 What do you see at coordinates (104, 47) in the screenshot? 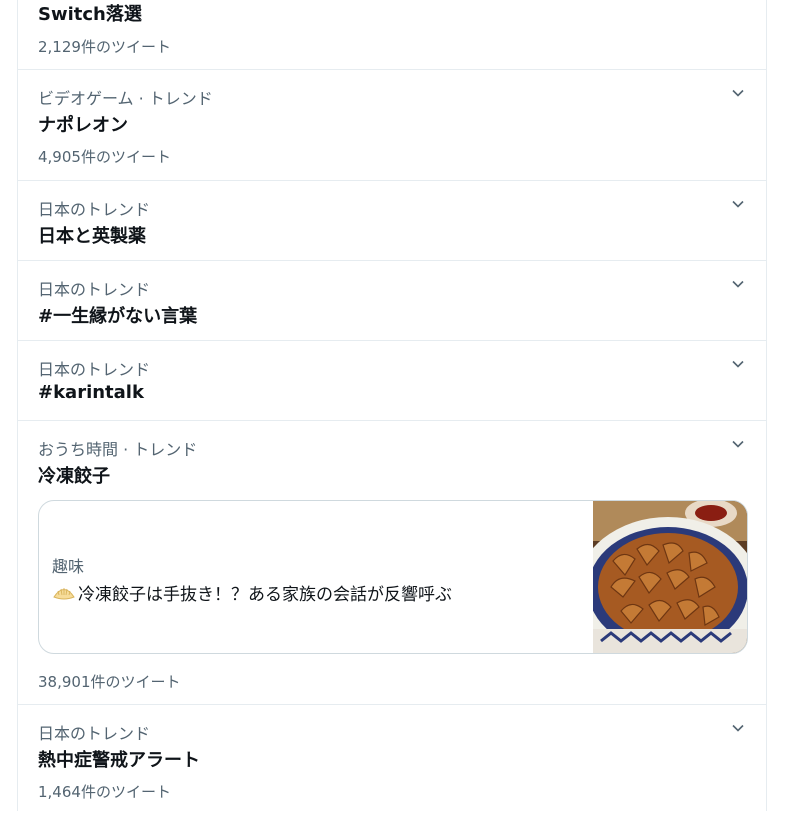
I see `trend-tweet-count: 2,129件のツイート` at bounding box center [104, 47].